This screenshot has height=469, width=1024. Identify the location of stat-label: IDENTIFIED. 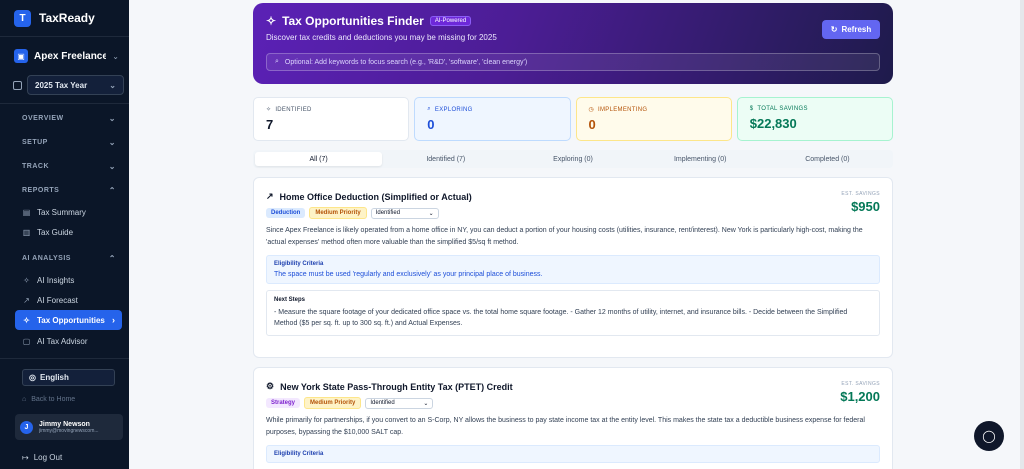
(293, 109).